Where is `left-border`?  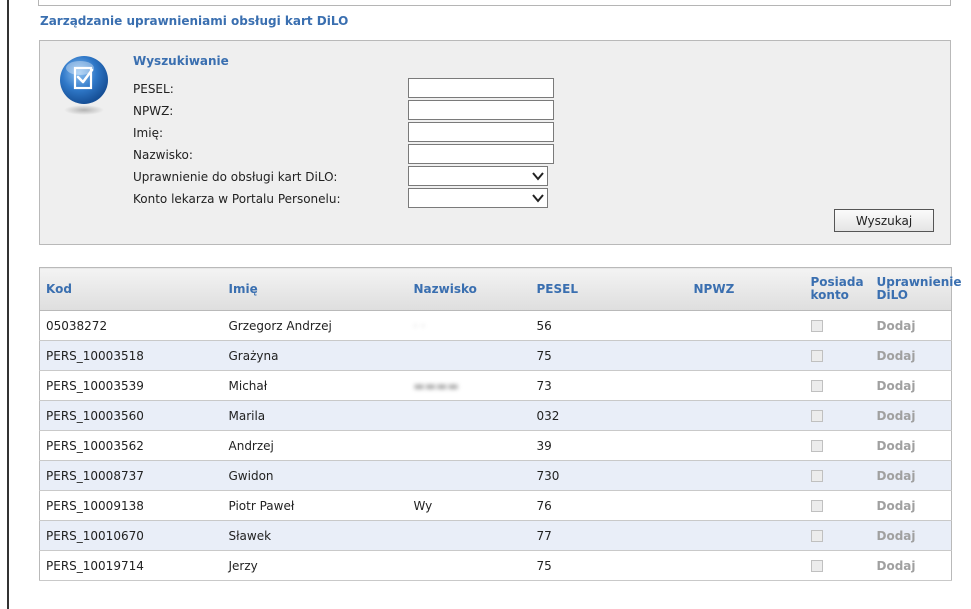
left-border is located at coordinates (4, 304).